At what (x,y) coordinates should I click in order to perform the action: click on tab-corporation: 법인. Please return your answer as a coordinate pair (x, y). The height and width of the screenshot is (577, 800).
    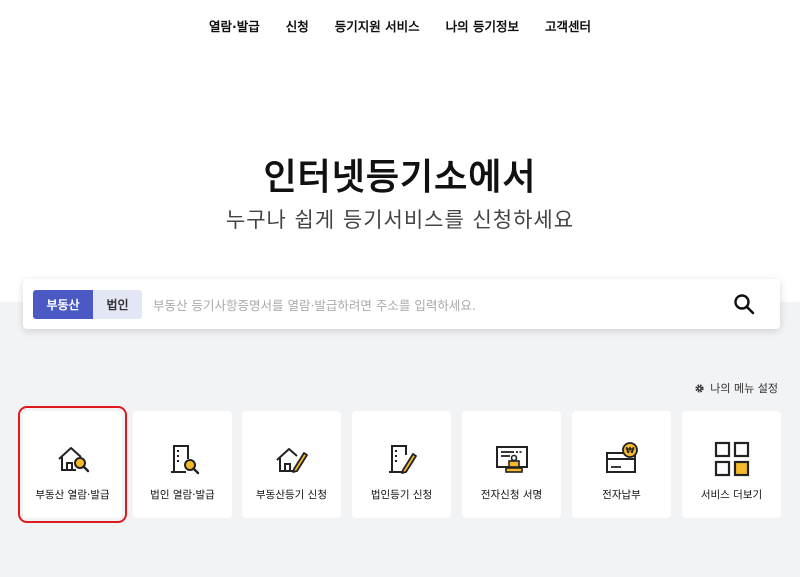
    Looking at the image, I should click on (117, 304).